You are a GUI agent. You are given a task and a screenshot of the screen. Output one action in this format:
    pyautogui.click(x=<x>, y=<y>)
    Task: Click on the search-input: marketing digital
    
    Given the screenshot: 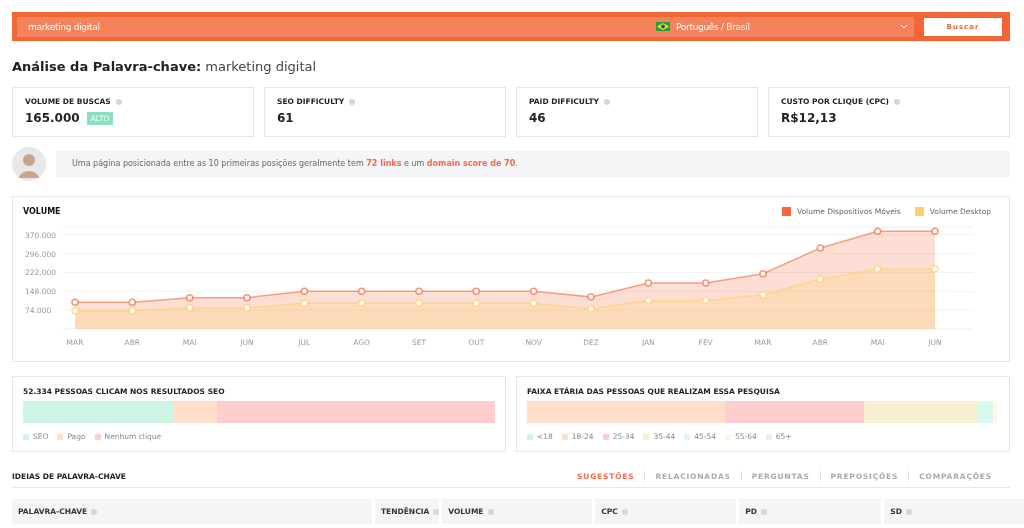 What is the action you would take?
    pyautogui.click(x=331, y=26)
    